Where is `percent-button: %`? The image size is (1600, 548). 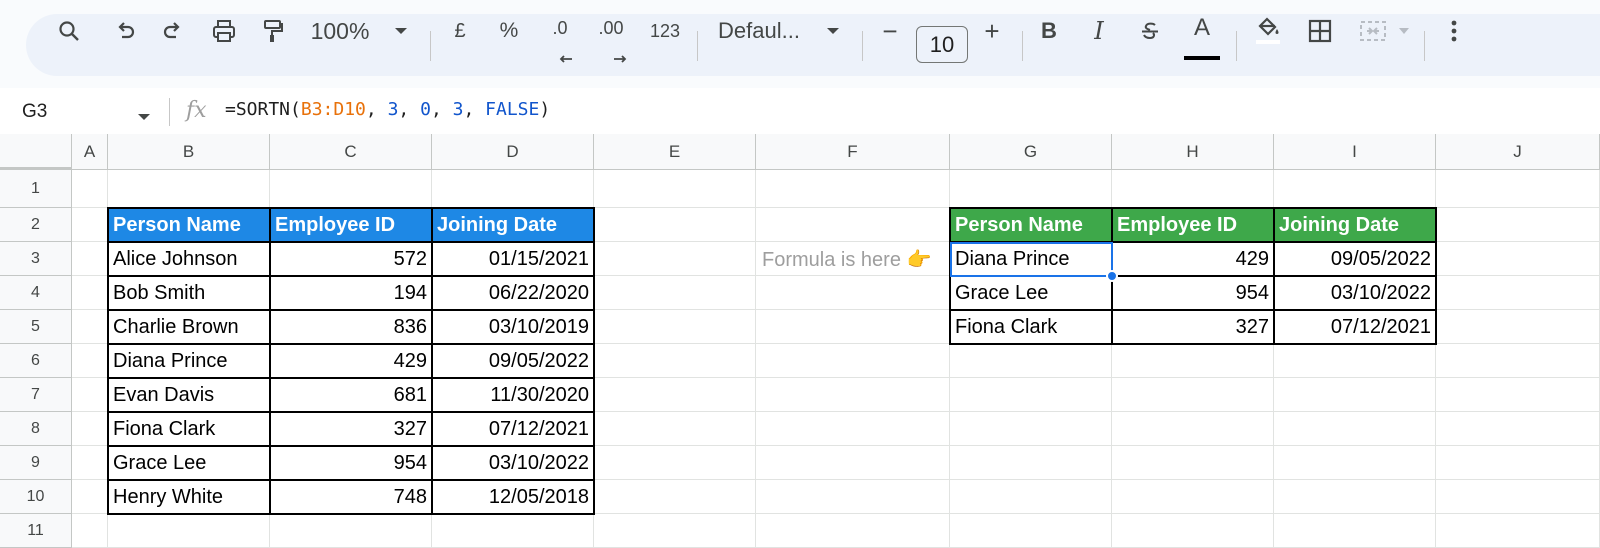
percent-button: % is located at coordinates (509, 31).